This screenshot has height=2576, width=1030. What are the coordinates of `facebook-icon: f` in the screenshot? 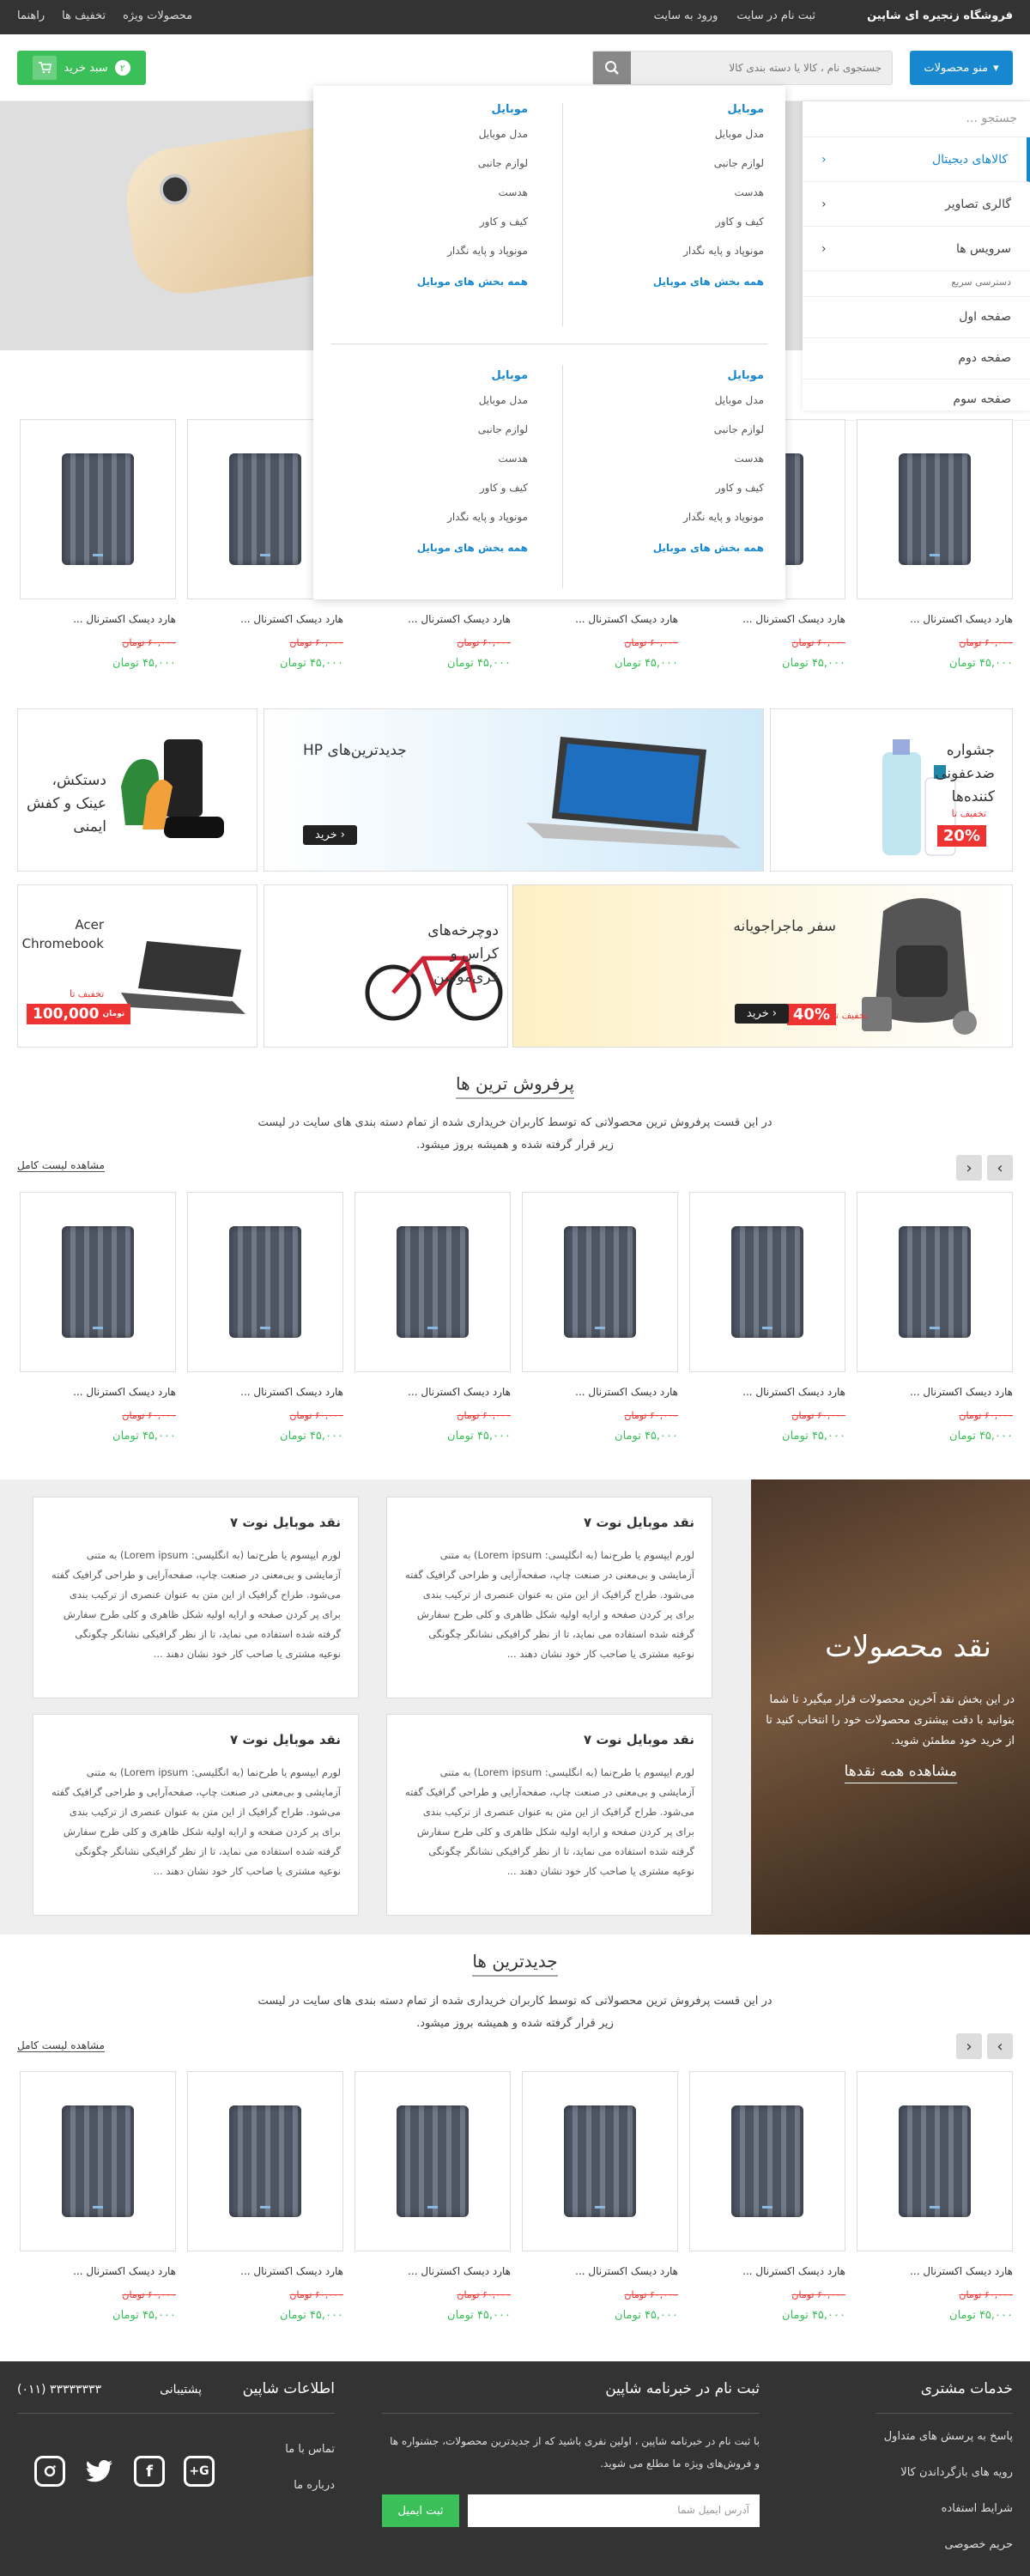 It's located at (149, 2471).